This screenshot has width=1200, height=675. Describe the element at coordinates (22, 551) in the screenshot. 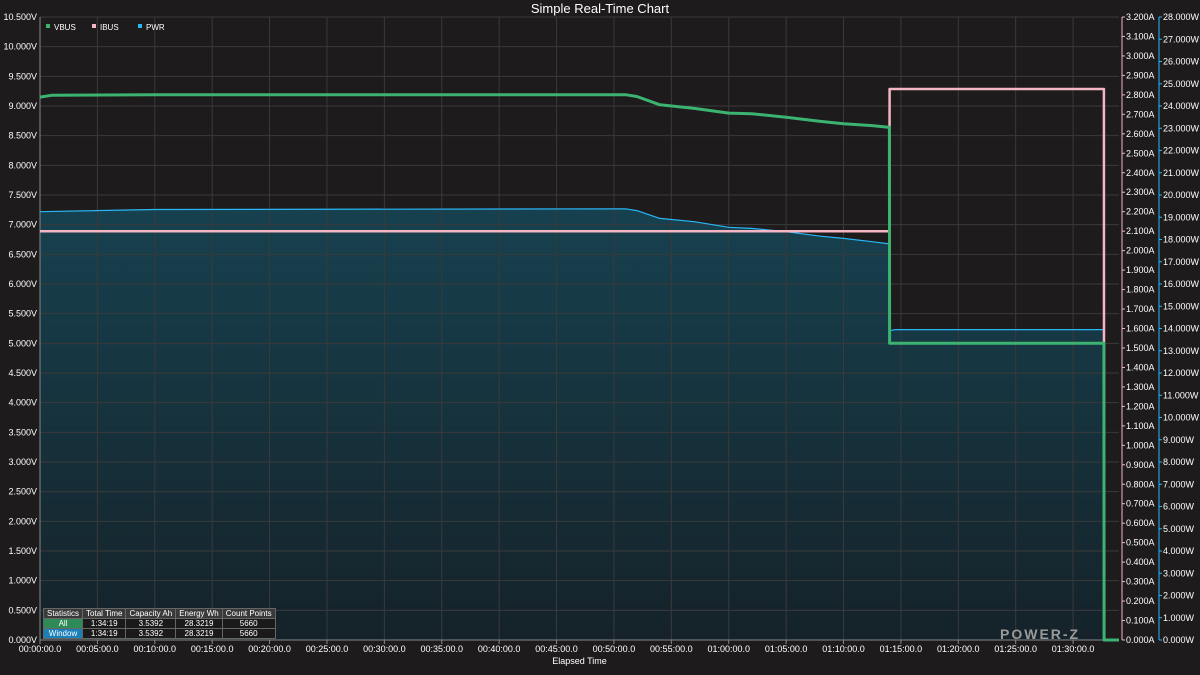

I see `y-left-tick-label: 1.500V` at that location.